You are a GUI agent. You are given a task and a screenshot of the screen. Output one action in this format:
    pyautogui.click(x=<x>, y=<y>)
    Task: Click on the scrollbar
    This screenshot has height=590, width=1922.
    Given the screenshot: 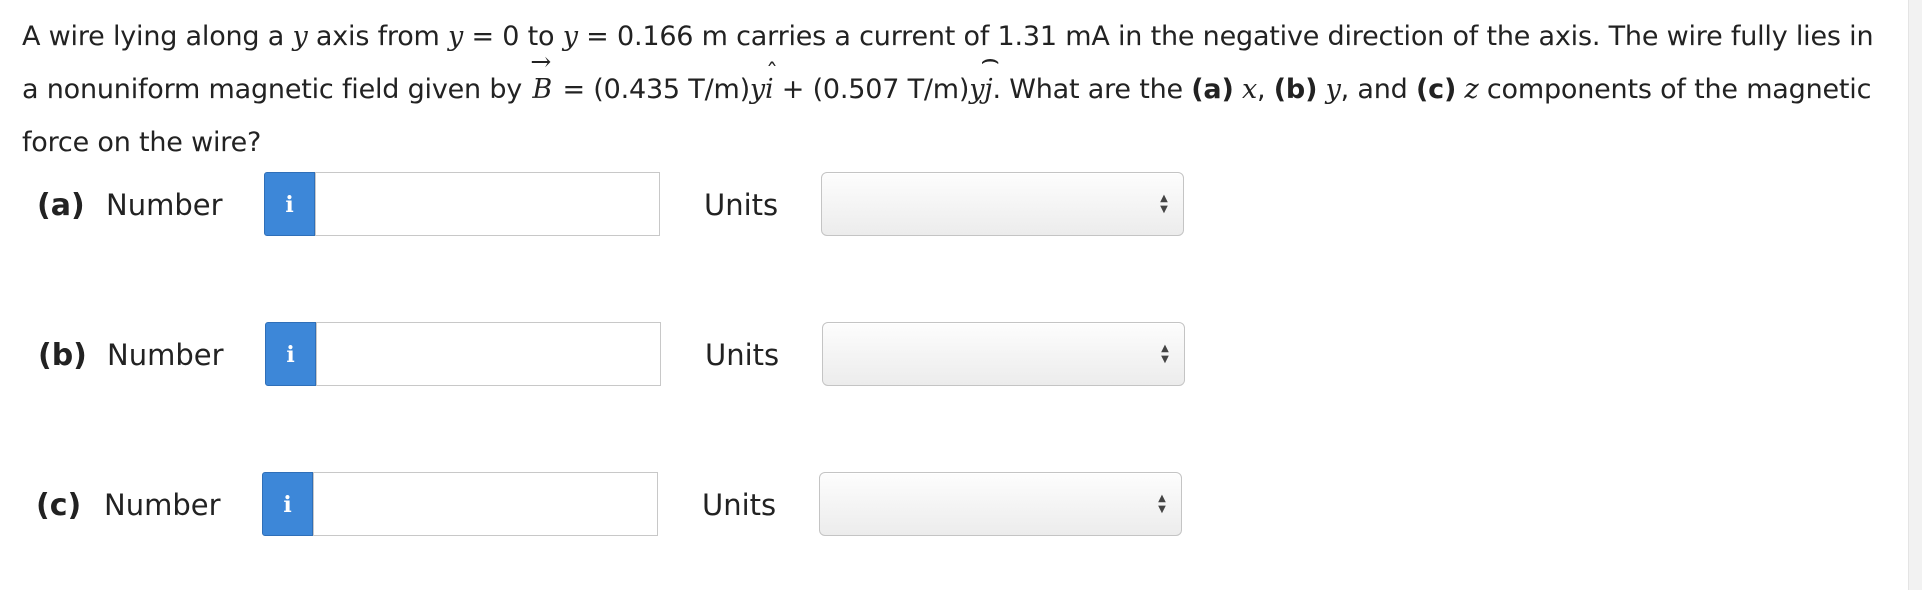 What is the action you would take?
    pyautogui.click(x=1915, y=295)
    